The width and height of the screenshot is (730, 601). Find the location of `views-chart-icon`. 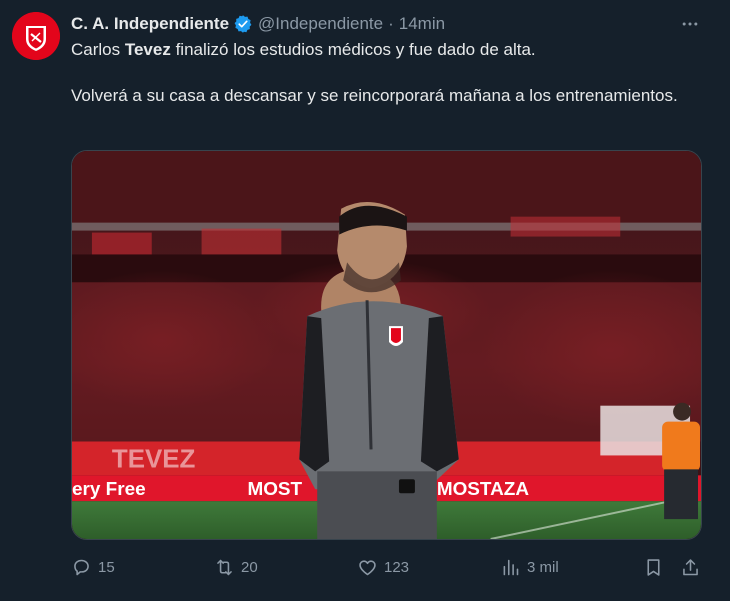

views-chart-icon is located at coordinates (511, 567).